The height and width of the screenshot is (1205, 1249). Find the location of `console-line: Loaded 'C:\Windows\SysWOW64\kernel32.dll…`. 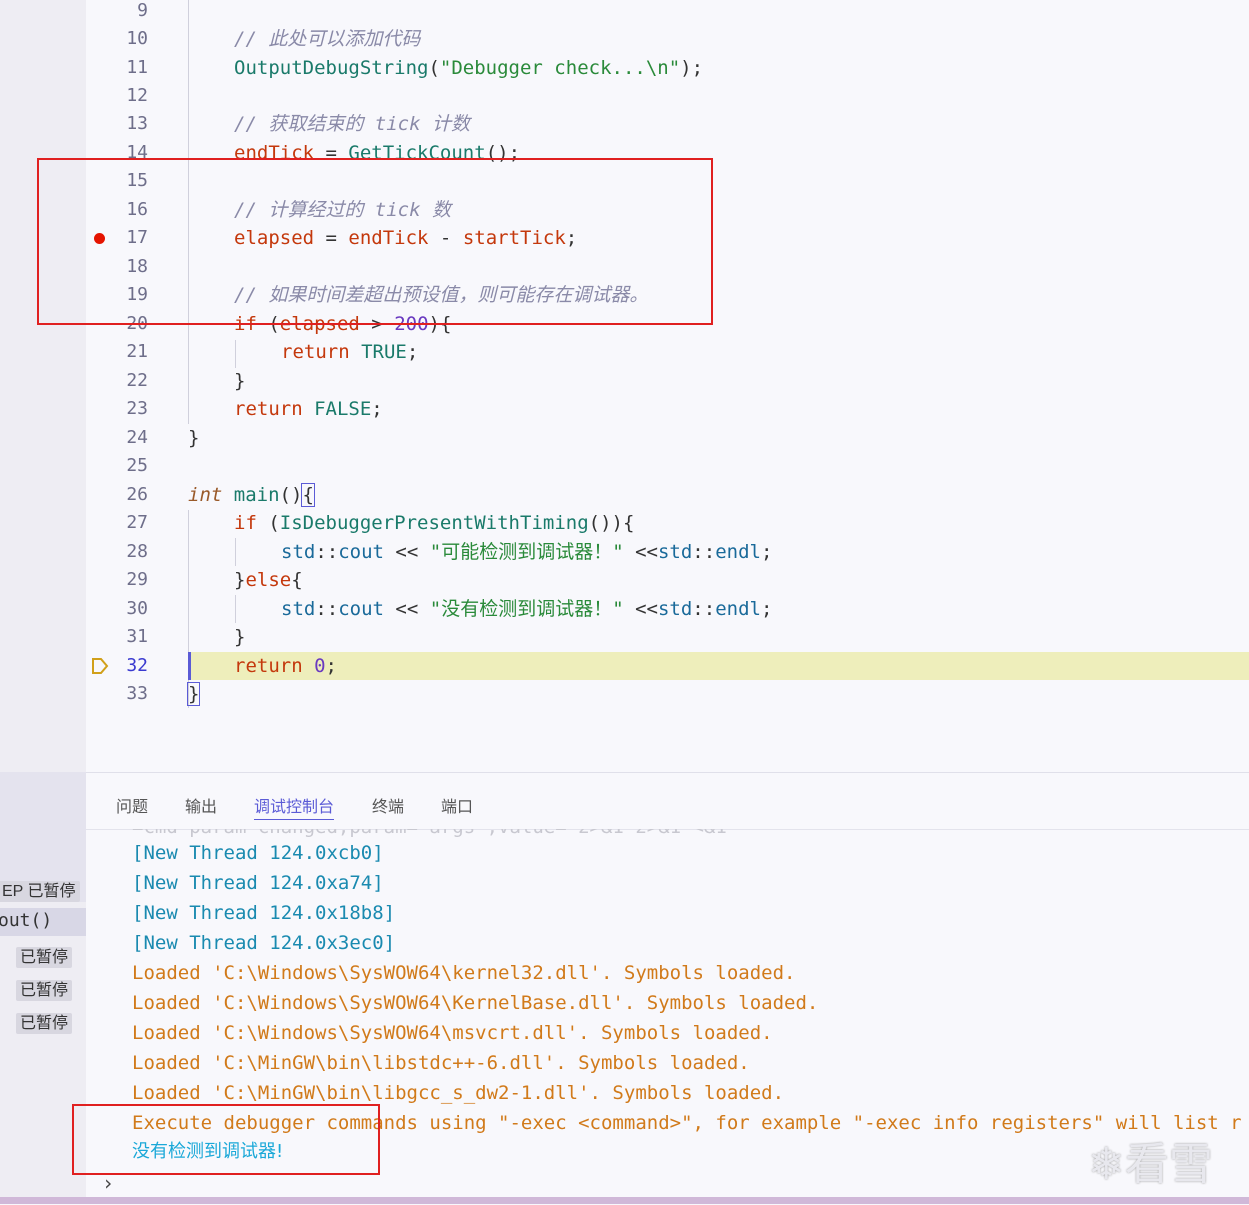

console-line: Loaded 'C:\Windows\SysWOW64\kernel32.dll… is located at coordinates (464, 973).